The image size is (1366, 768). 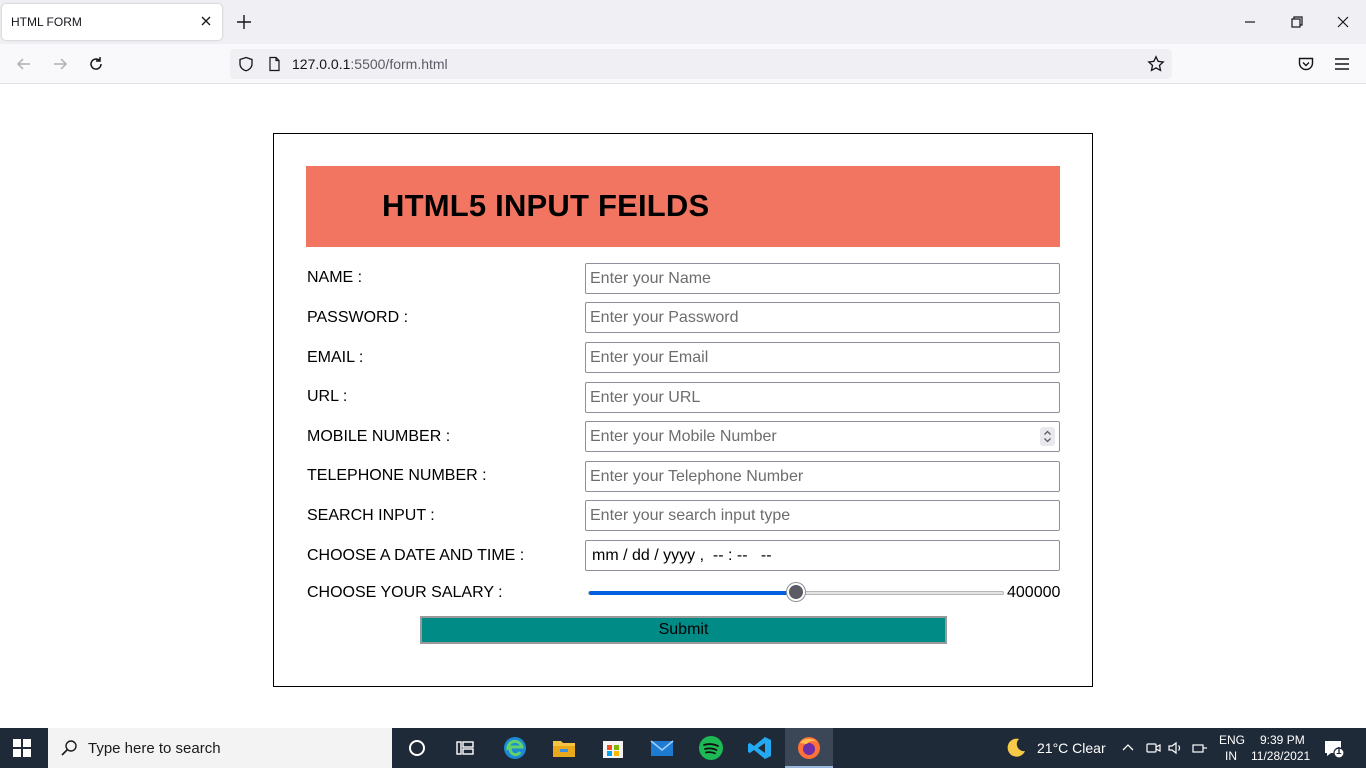 I want to click on datetime-value: mm / dd / yyyy , -- : -- --, so click(x=682, y=555).